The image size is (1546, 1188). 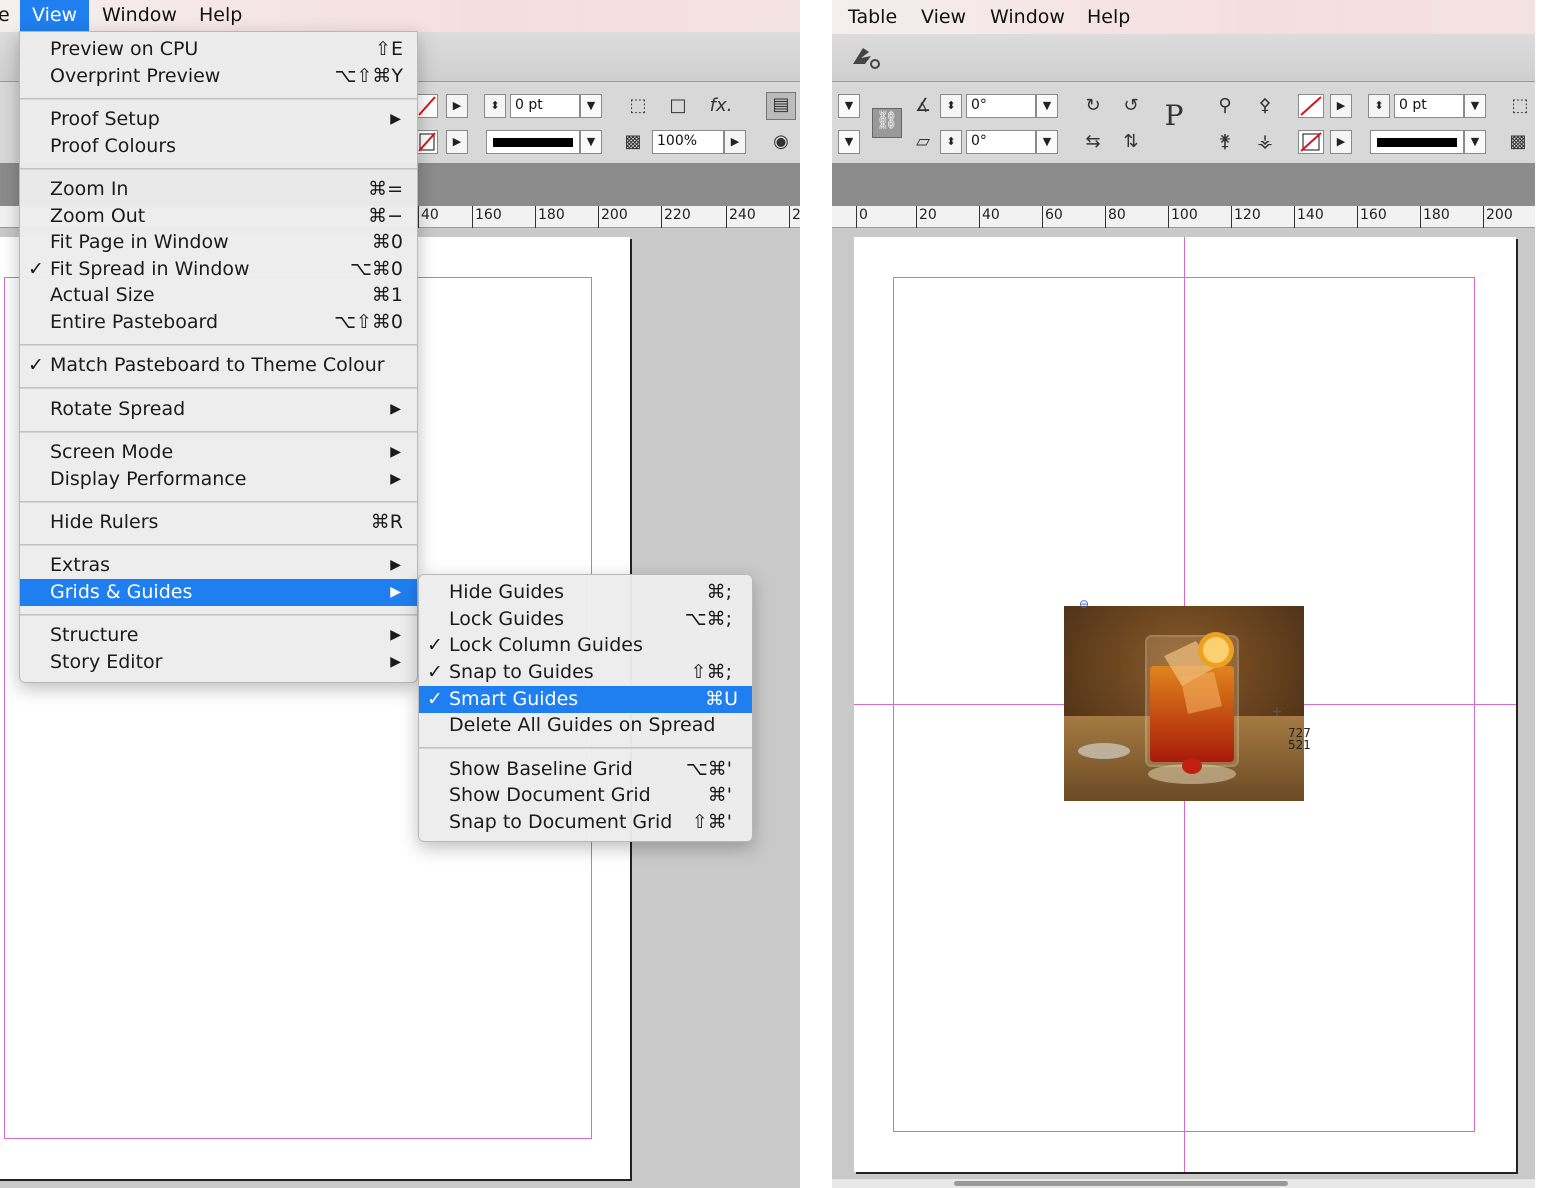 What do you see at coordinates (218, 189) in the screenshot?
I see `menu-item-zoom-in: Zoom In ⌘=` at bounding box center [218, 189].